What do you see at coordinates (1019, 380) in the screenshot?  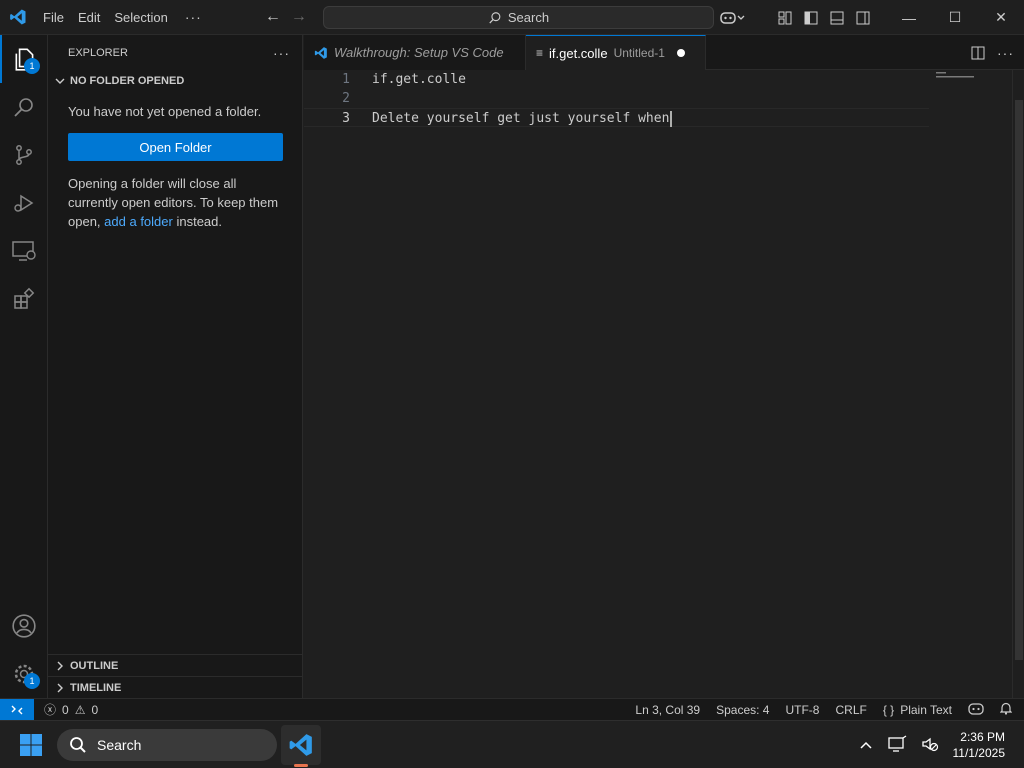 I see `scrollbar-thumb` at bounding box center [1019, 380].